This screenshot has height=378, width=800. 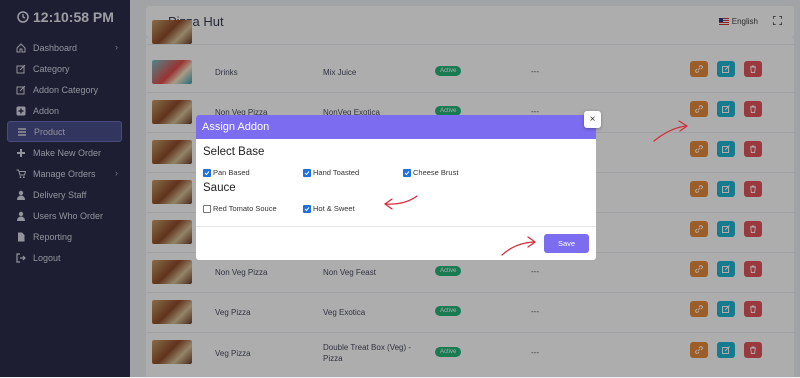 I want to click on checkbox-unchecked-icon, so click(x=207, y=208).